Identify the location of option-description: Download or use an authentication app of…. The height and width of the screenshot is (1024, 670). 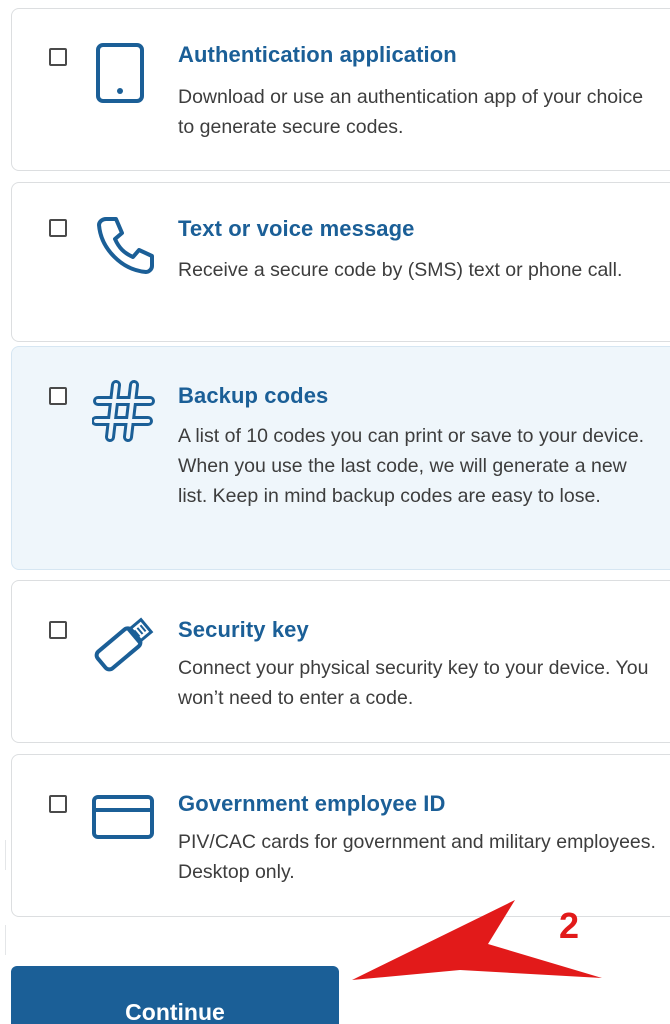
(411, 112).